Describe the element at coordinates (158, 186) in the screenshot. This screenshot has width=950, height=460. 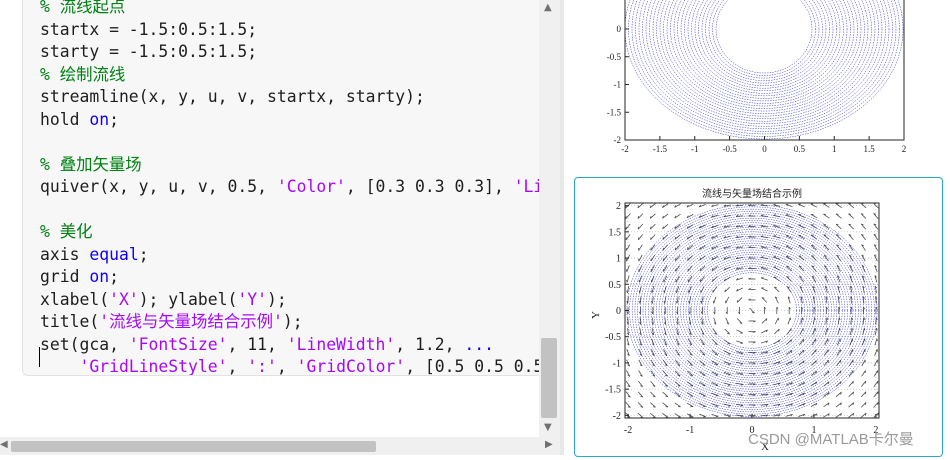
I see `code-token: quiver(x, y, u, v, 0.5,` at that location.